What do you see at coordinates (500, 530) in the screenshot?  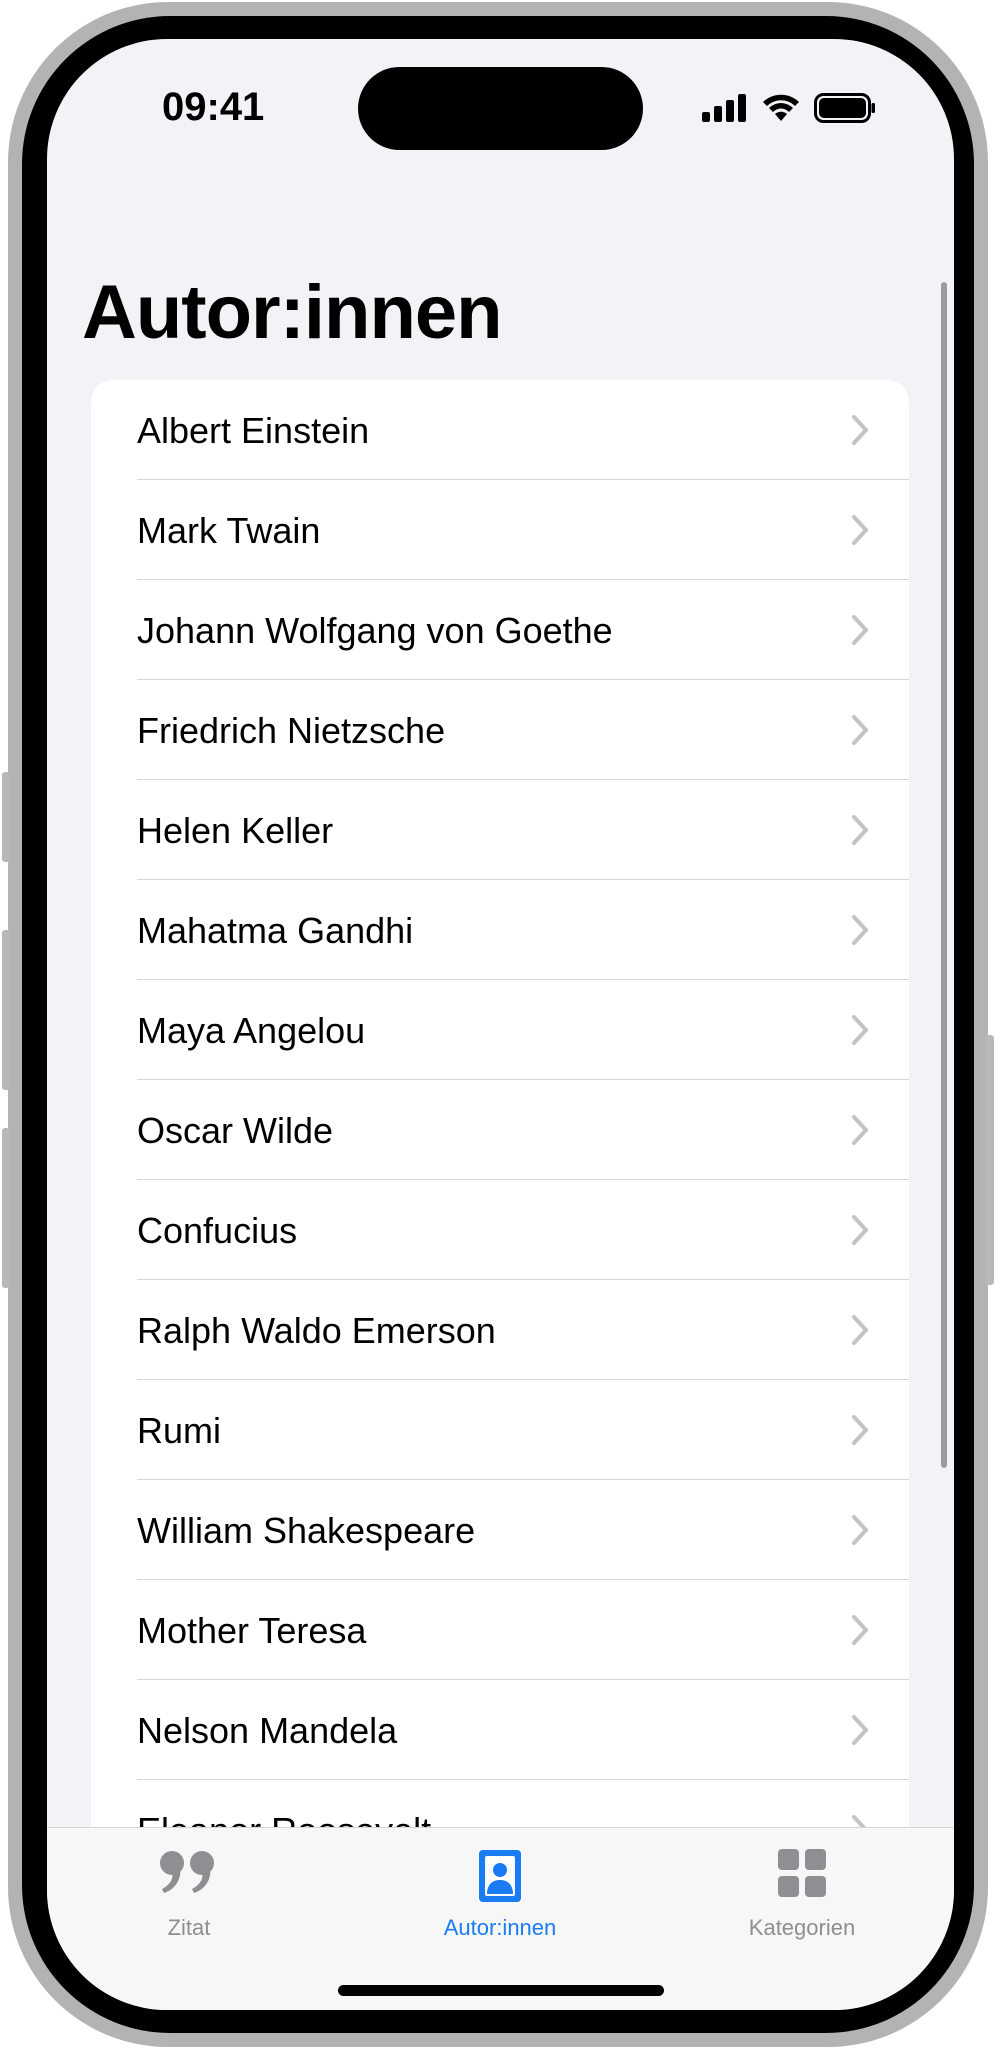 I see `author-row: Mark Twain` at bounding box center [500, 530].